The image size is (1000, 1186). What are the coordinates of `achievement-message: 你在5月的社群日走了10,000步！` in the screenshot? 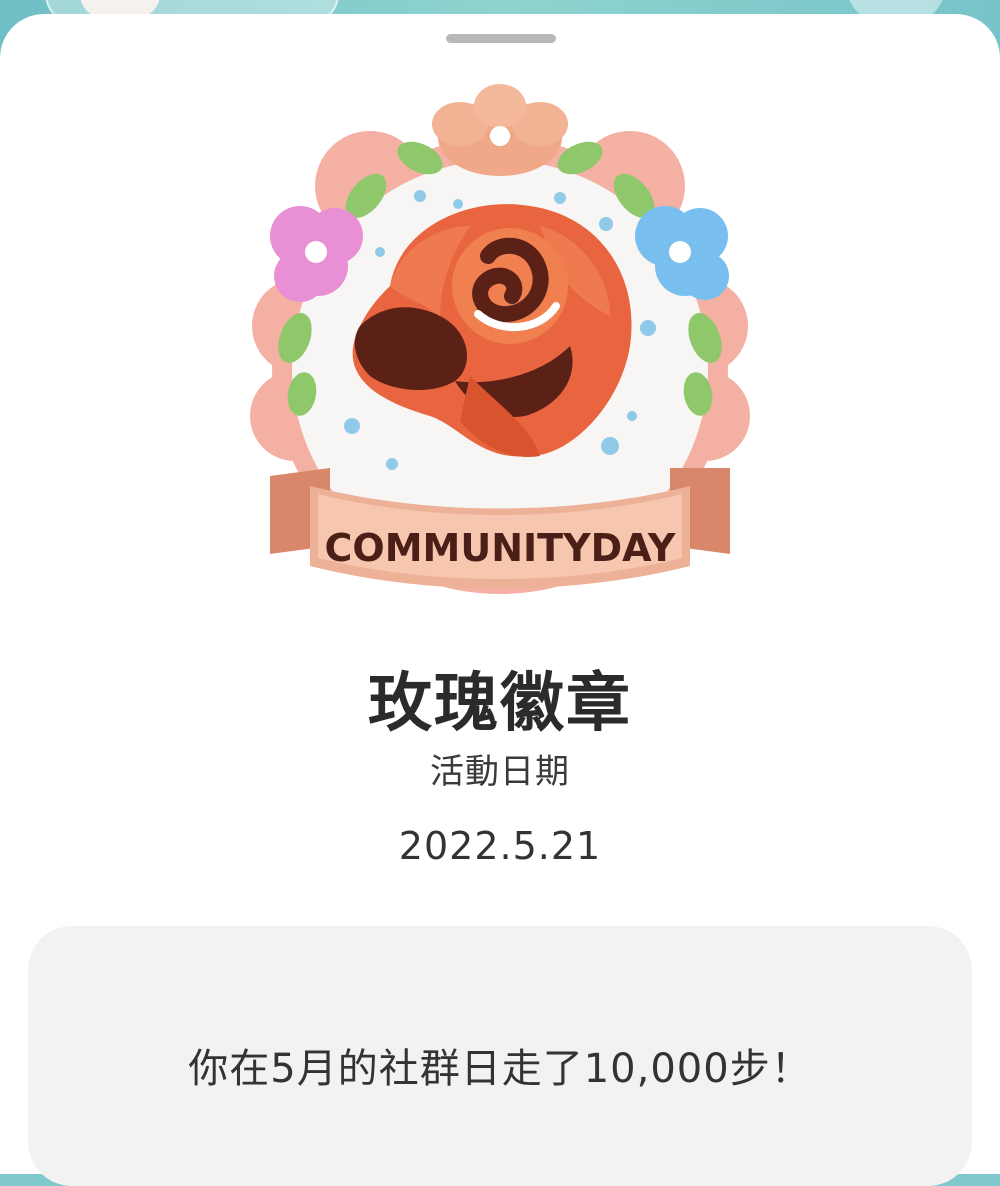 It's located at (500, 1069).